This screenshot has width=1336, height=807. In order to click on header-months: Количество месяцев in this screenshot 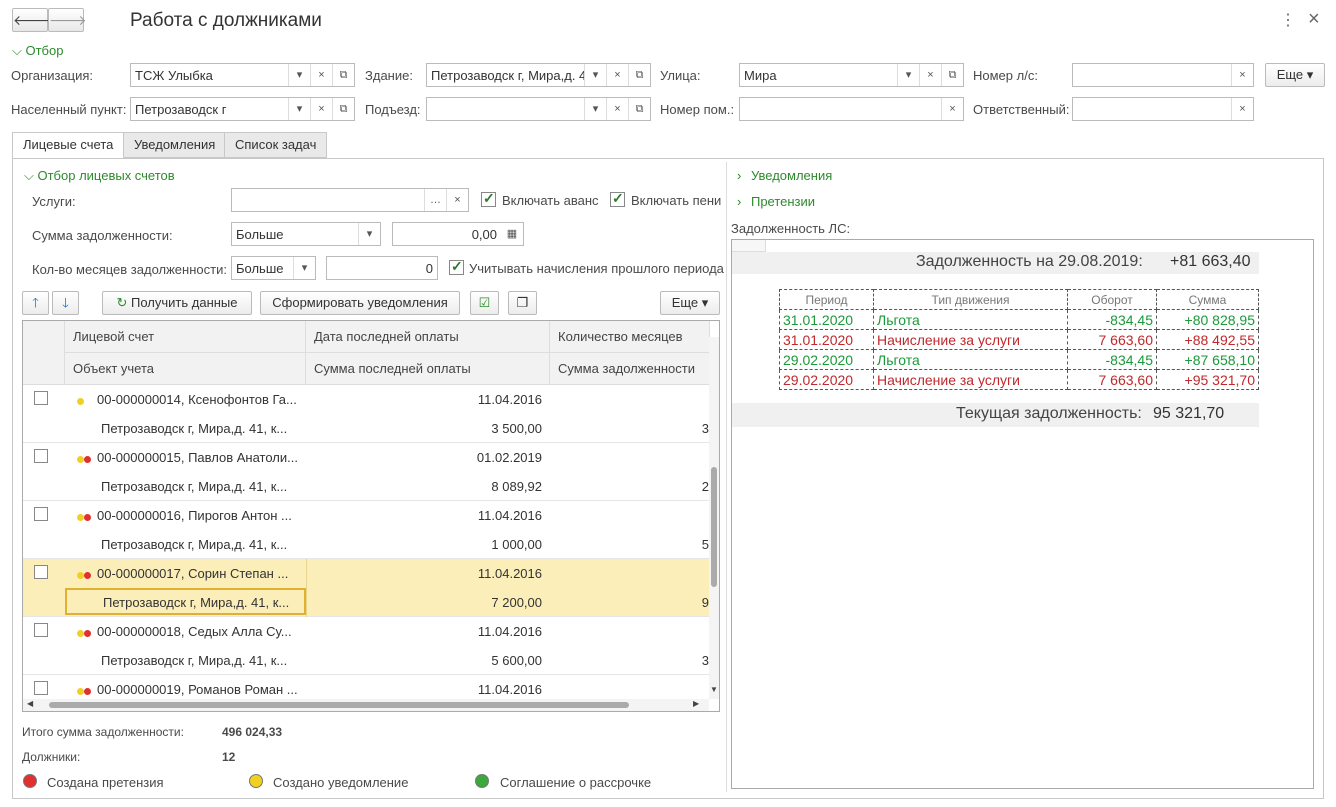, I will do `click(630, 337)`.